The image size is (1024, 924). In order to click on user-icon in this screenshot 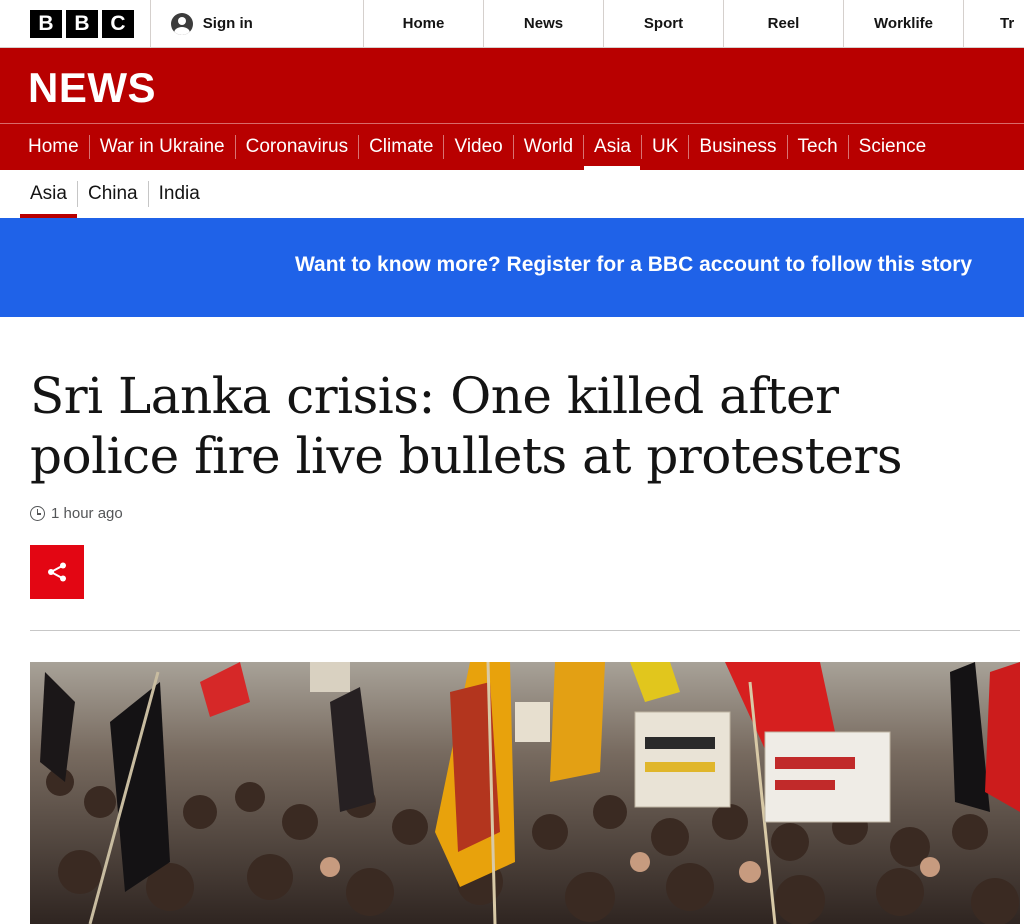, I will do `click(181, 23)`.